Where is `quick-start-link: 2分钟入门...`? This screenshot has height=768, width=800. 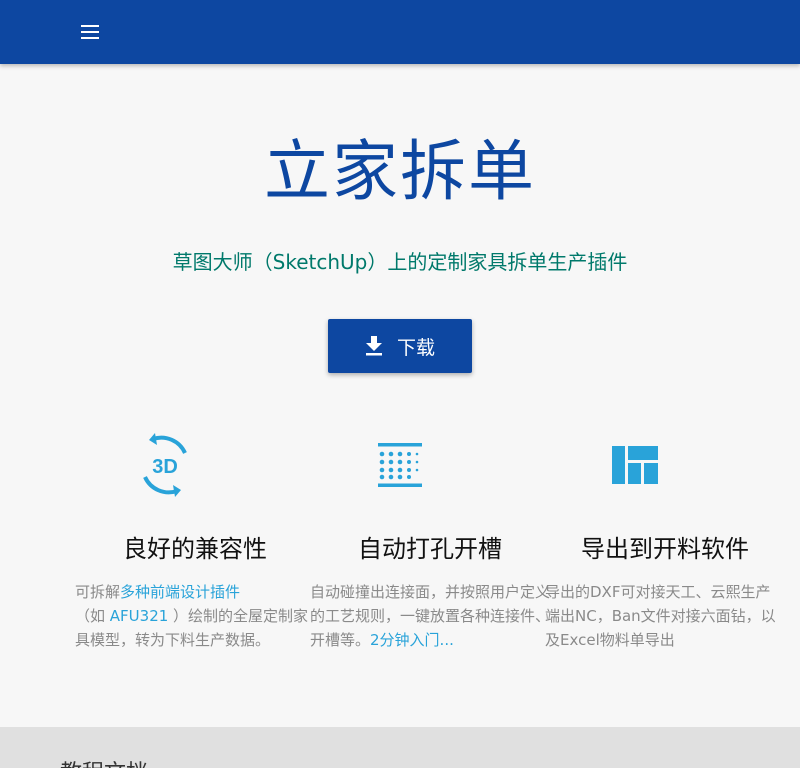
quick-start-link: 2分钟入门... is located at coordinates (412, 640).